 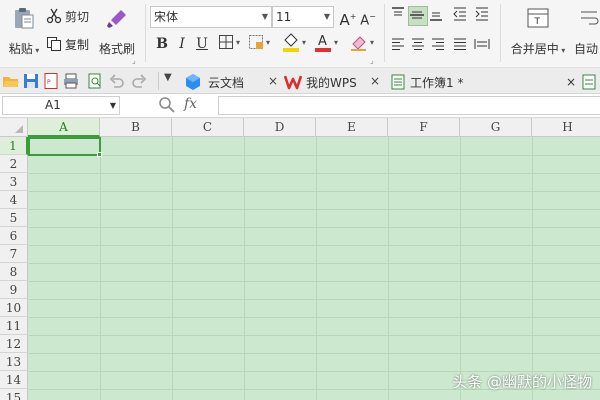 I want to click on font-size-value: 11, so click(x=284, y=17).